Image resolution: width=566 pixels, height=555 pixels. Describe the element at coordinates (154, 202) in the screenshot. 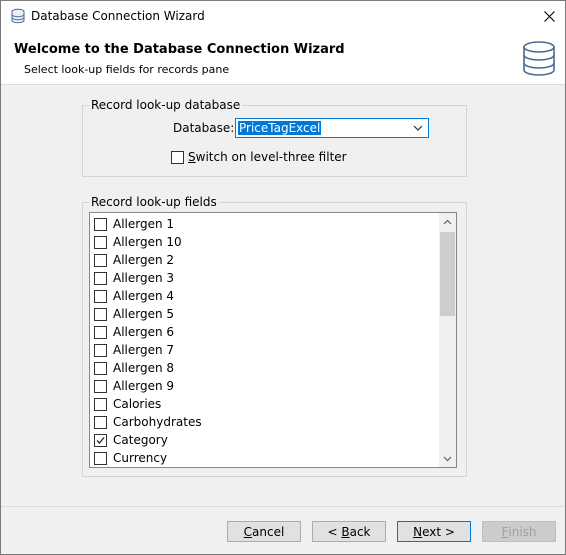

I see `lookup-fields-legend: Record look-up fields` at that location.